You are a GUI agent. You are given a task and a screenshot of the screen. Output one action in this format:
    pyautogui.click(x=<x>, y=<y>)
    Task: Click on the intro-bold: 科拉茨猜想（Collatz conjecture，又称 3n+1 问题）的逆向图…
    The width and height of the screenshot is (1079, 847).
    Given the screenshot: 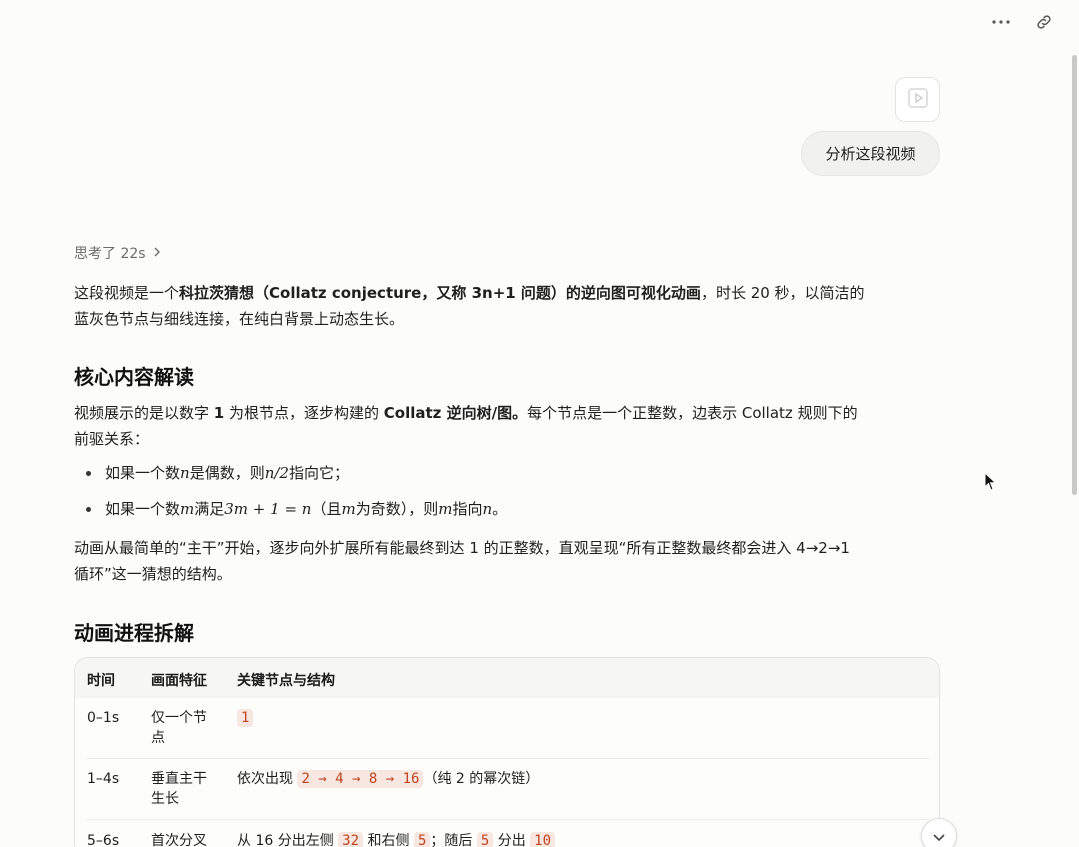 What is the action you would take?
    pyautogui.click(x=440, y=293)
    